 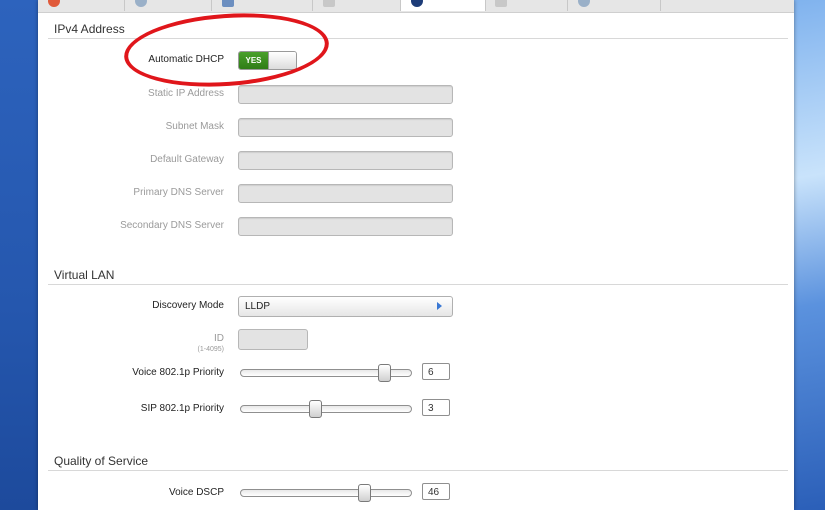 I want to click on arrow-right-icon, so click(x=439, y=306).